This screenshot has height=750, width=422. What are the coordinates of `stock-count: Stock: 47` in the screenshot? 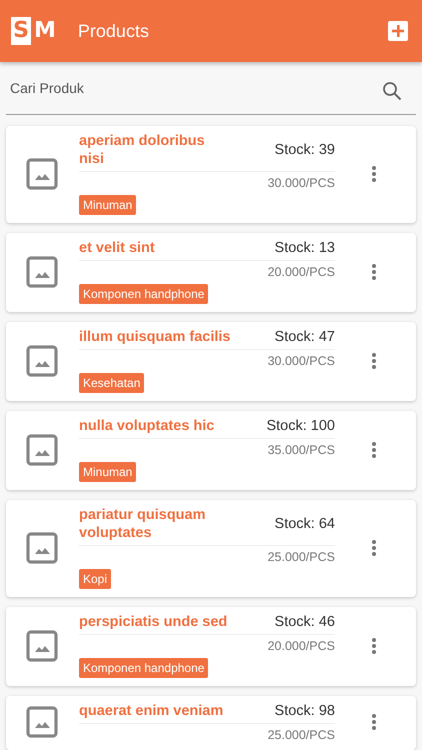 It's located at (304, 337).